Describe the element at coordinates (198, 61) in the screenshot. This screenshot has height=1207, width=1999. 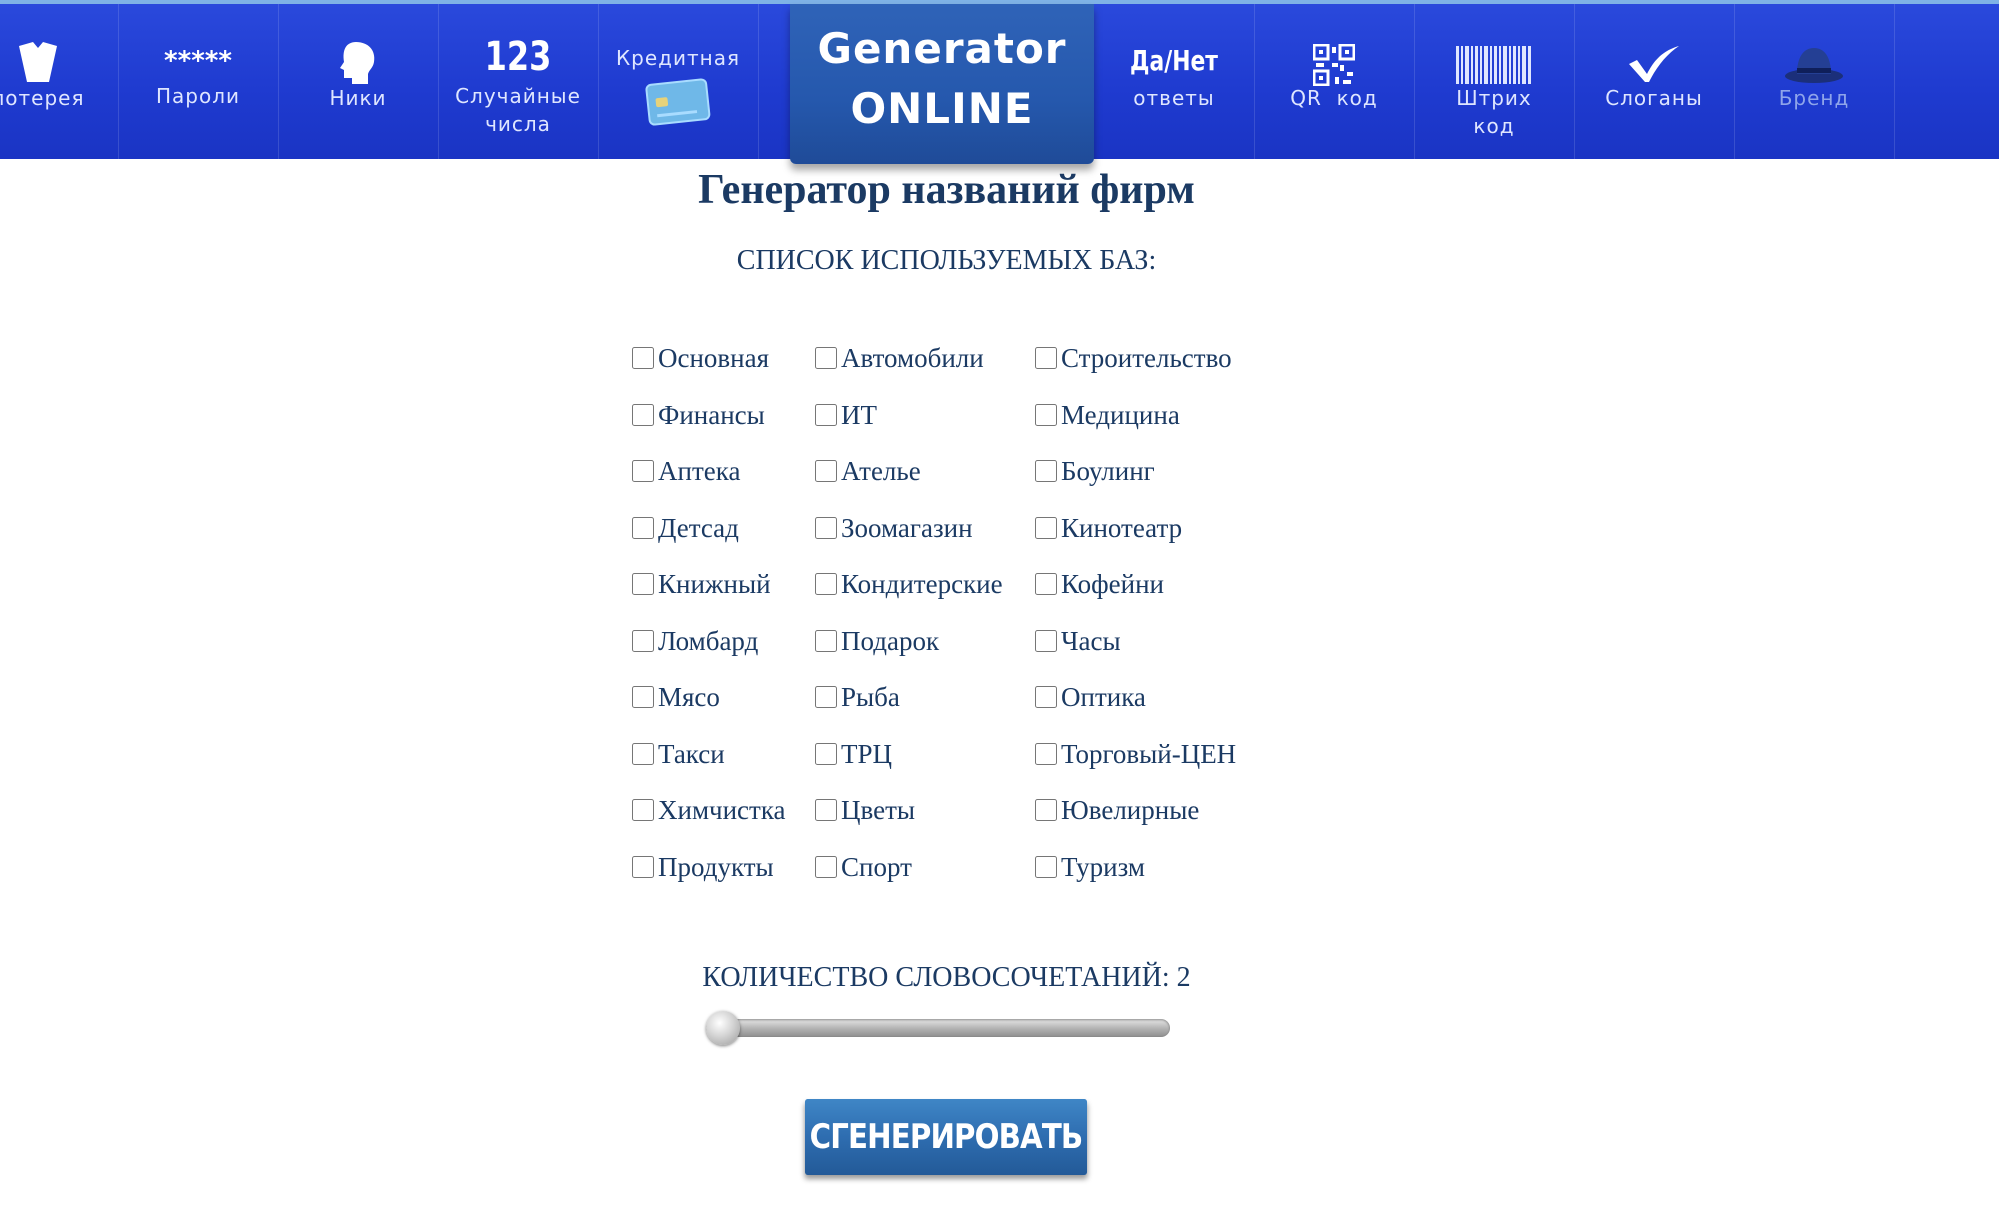
I see `asterisks-icon: *****` at that location.